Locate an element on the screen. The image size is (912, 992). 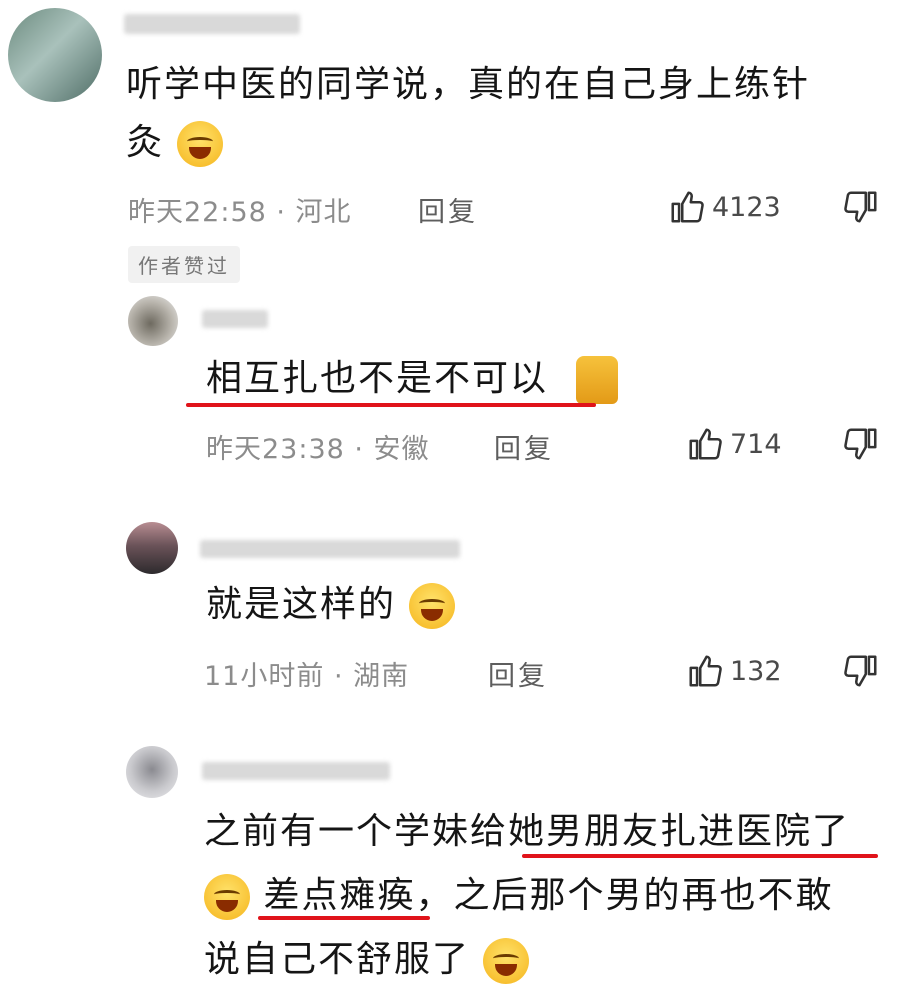
like-button: 714 is located at coordinates (734, 444).